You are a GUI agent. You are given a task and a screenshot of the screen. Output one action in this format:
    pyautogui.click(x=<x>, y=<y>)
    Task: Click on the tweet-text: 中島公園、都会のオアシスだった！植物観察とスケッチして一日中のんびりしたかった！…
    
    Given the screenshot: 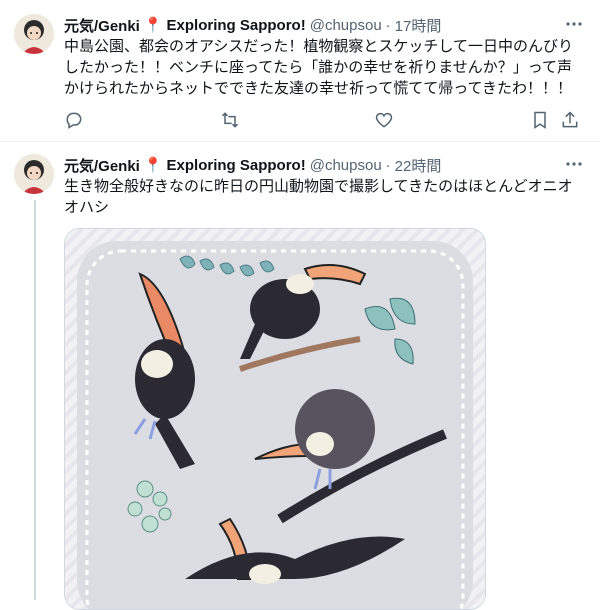 What is the action you would take?
    pyautogui.click(x=318, y=67)
    